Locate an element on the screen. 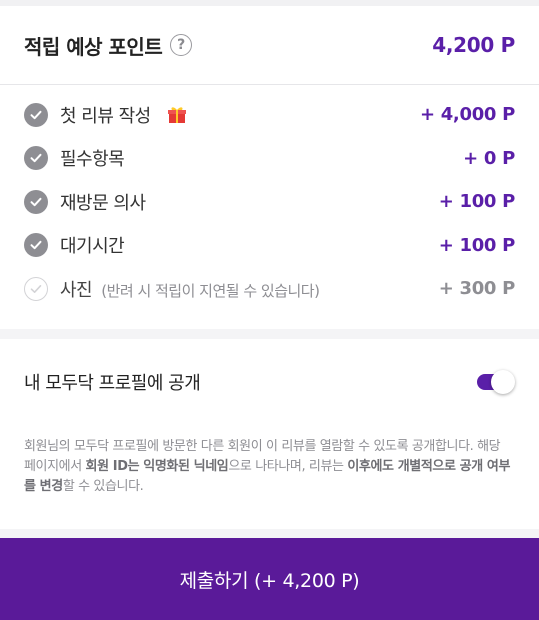  item-label: 대기시간 is located at coordinates (92, 247).